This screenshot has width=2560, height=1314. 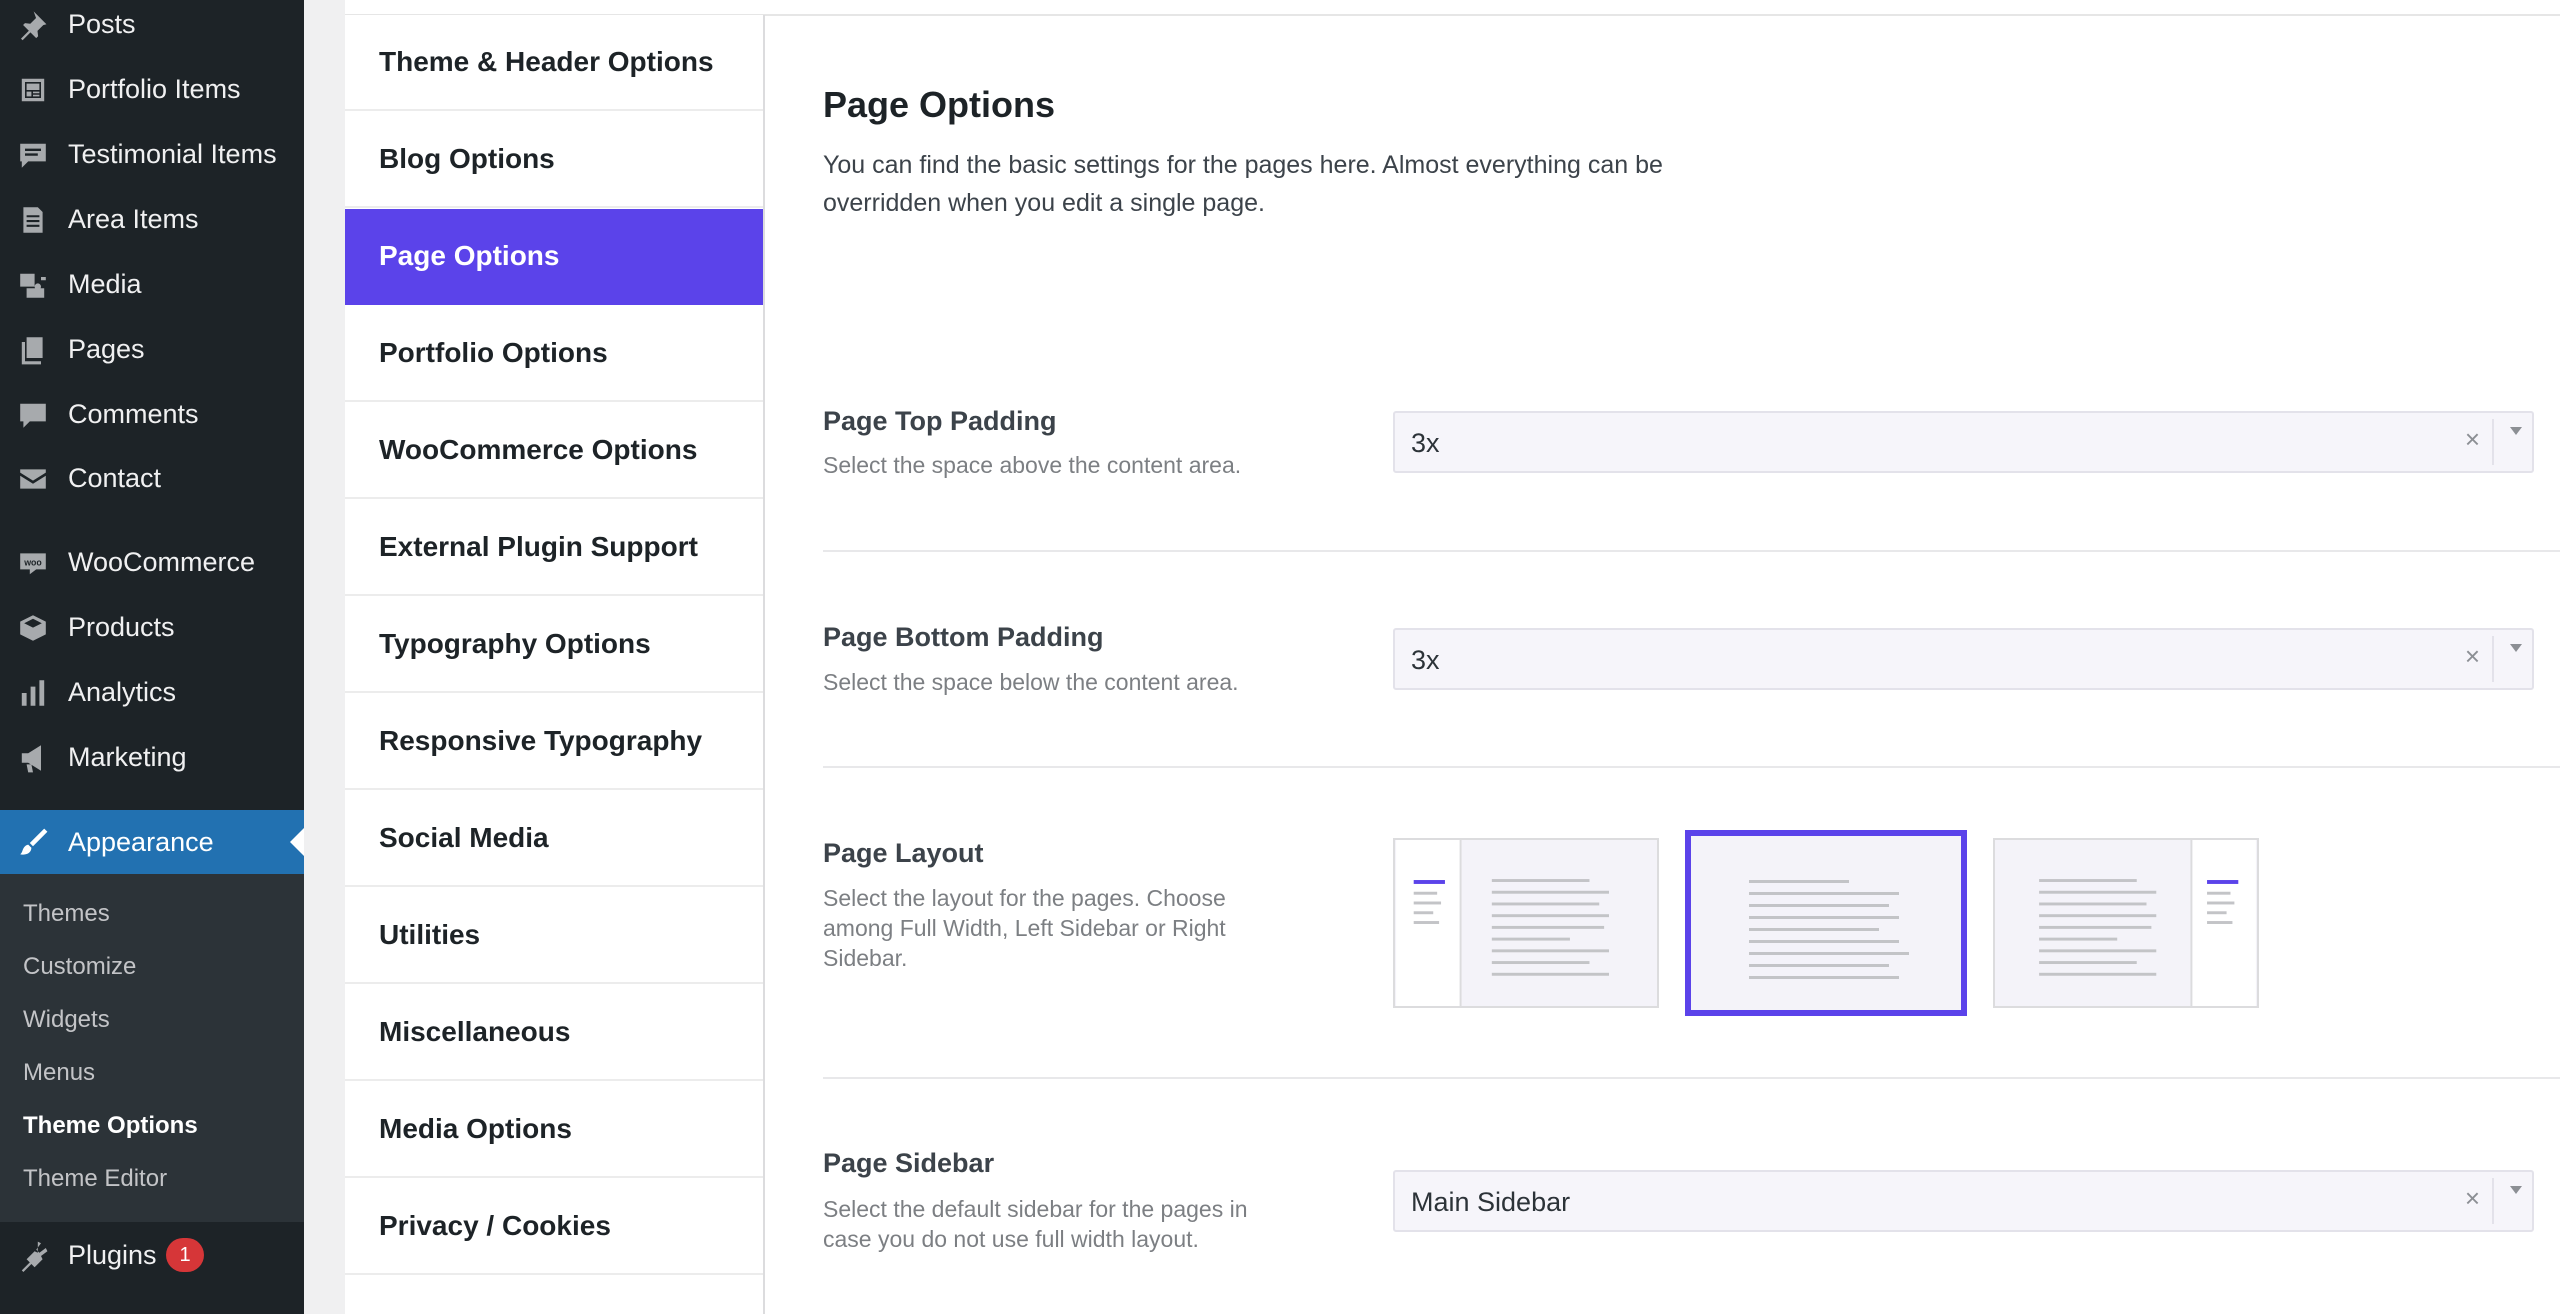 I want to click on bottom-padding-label: Page Bottom Padding, so click(x=963, y=637).